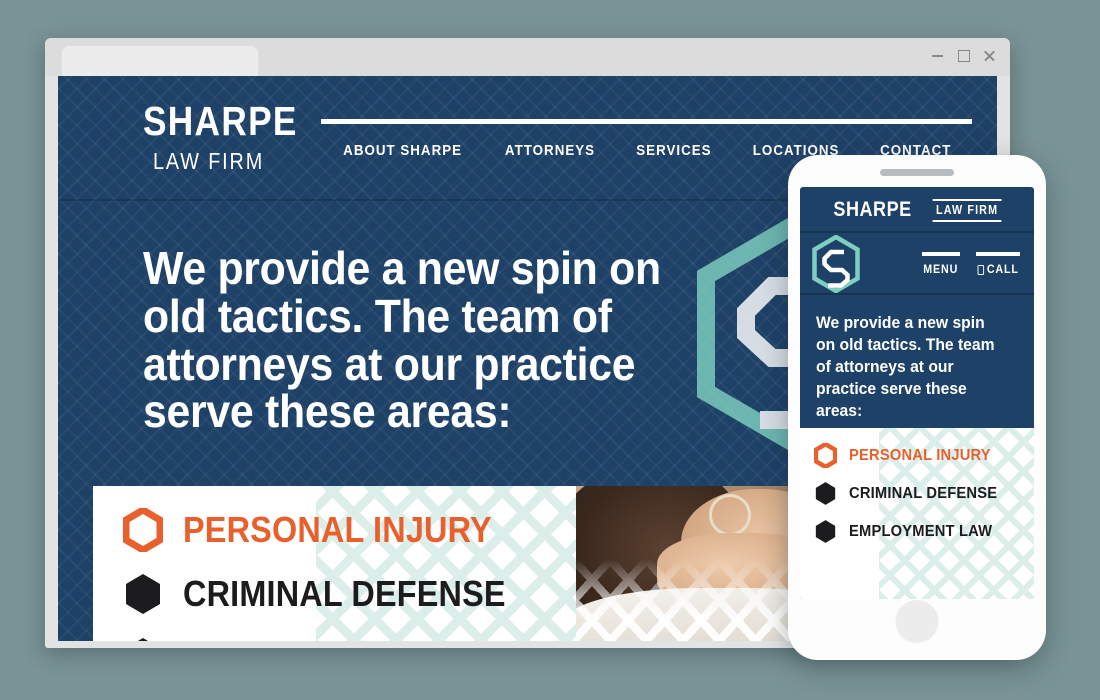 Image resolution: width=1100 pixels, height=700 pixels. I want to click on practice-list-column: PERSONAL INJURY CRIMINAL DEFENSE, so click(334, 563).